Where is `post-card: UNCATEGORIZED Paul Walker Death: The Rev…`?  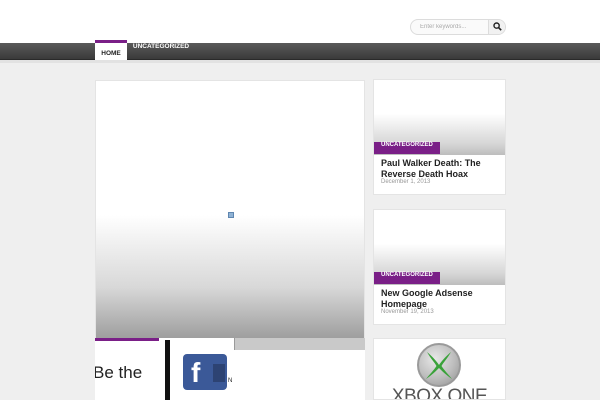
post-card: UNCATEGORIZED Paul Walker Death: The Rev… is located at coordinates (439, 137).